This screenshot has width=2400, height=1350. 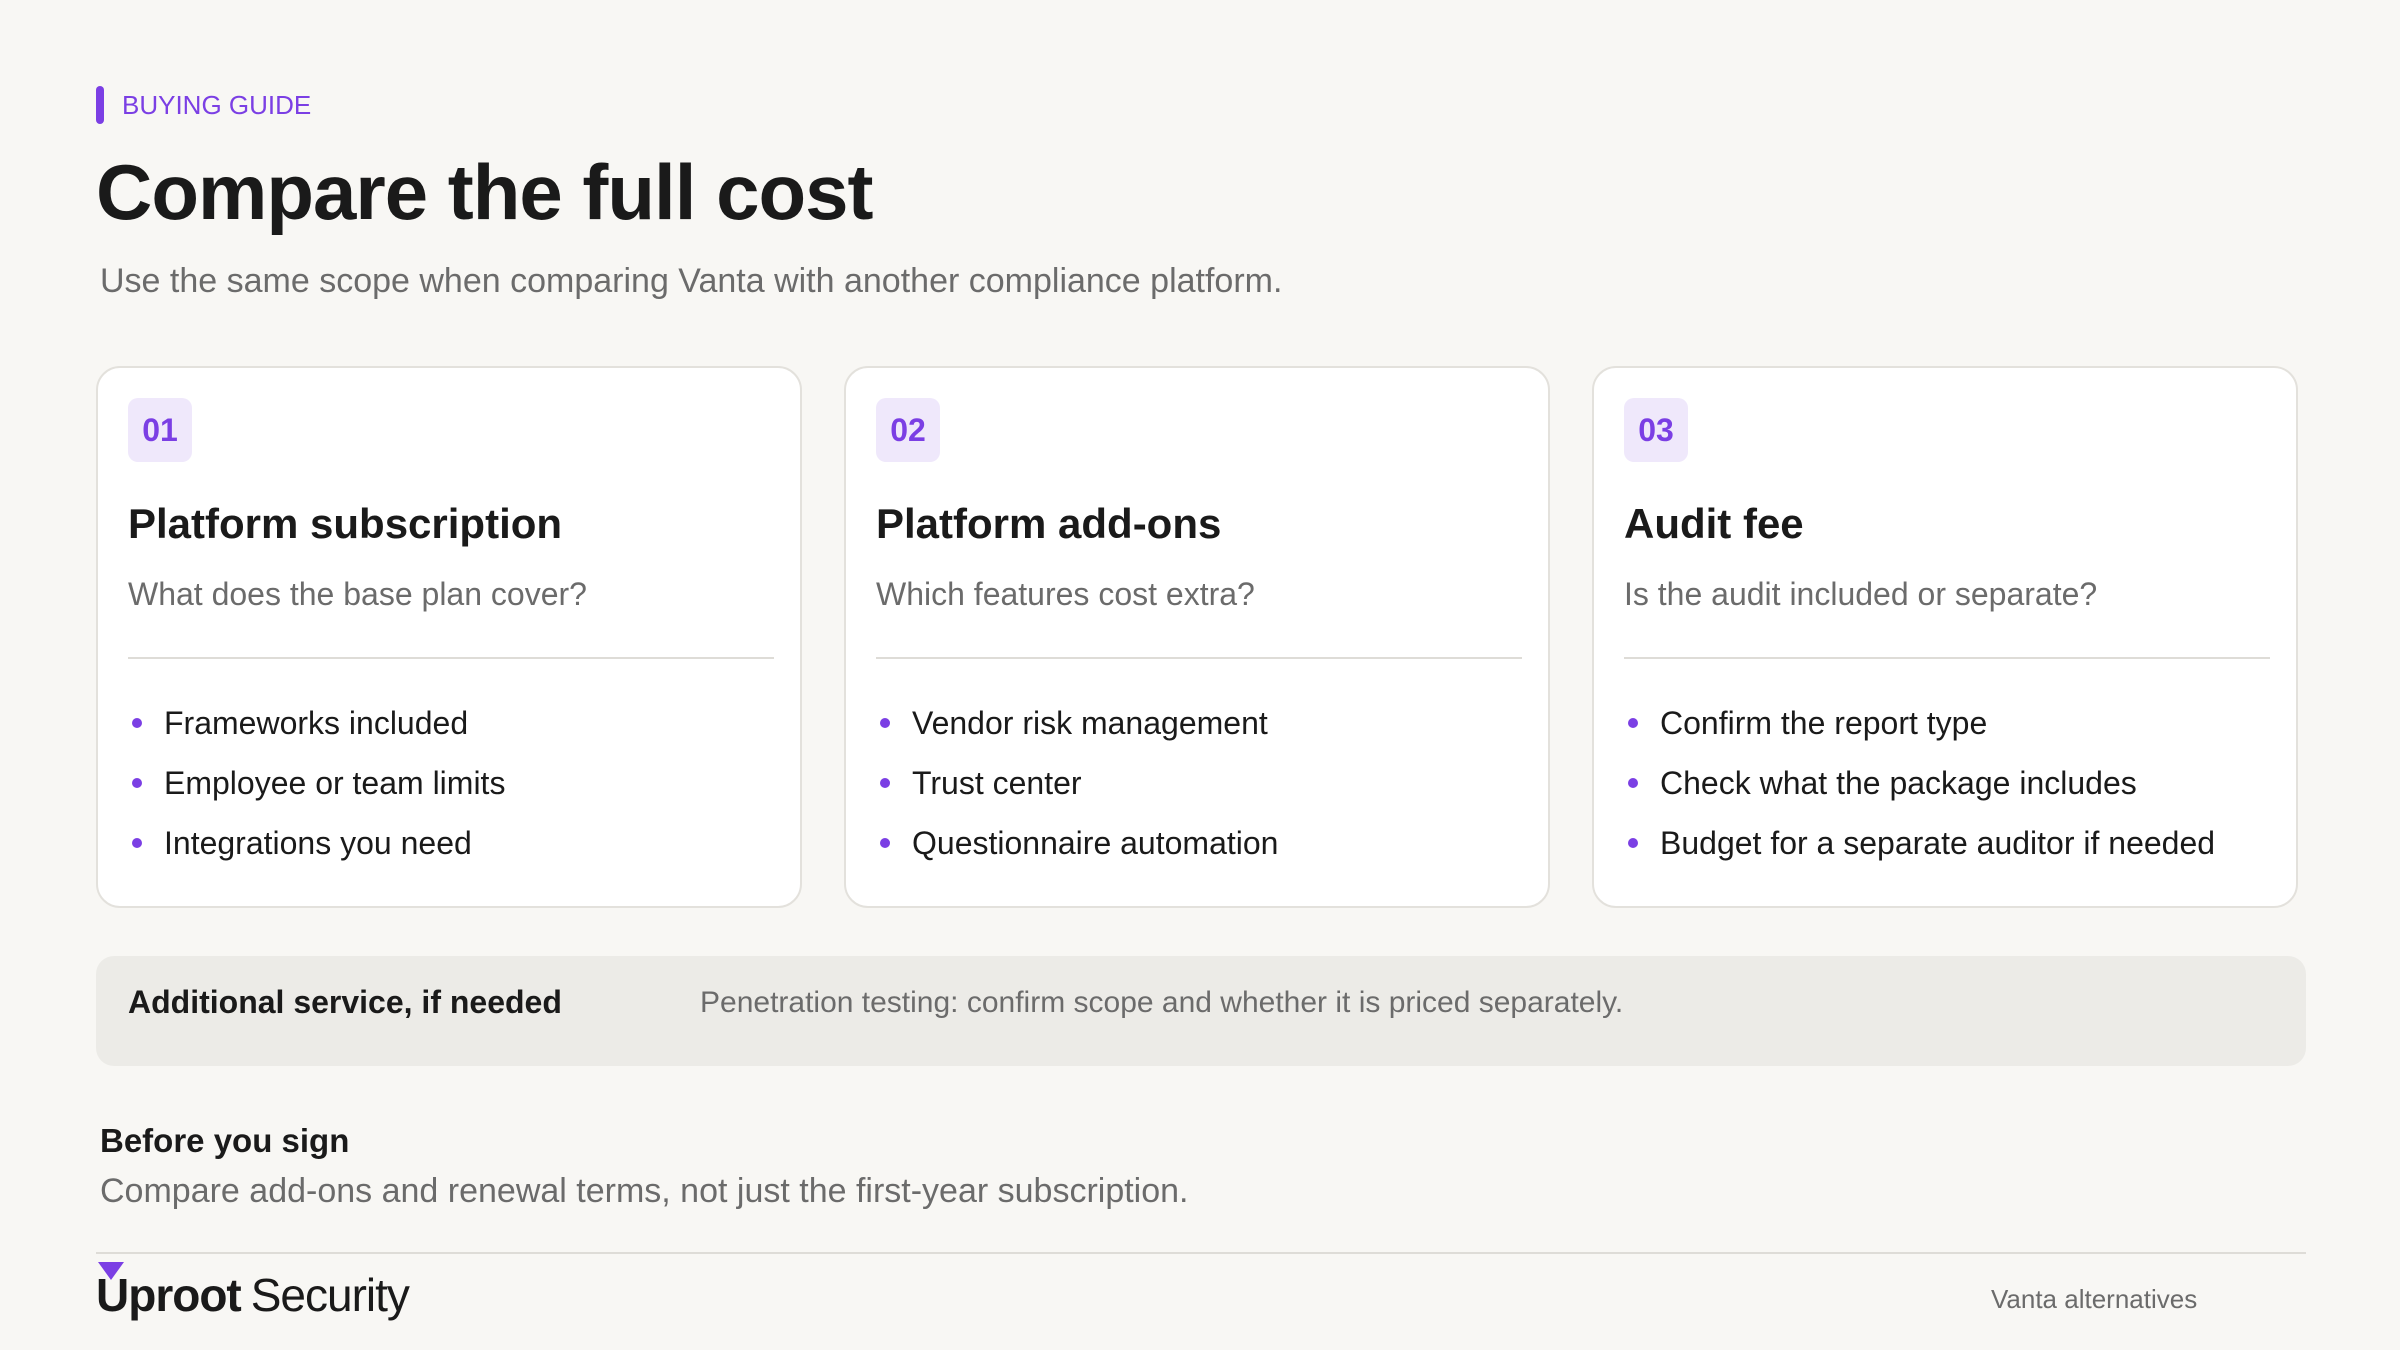 What do you see at coordinates (1049, 523) in the screenshot?
I see `card-title: Platform add-ons` at bounding box center [1049, 523].